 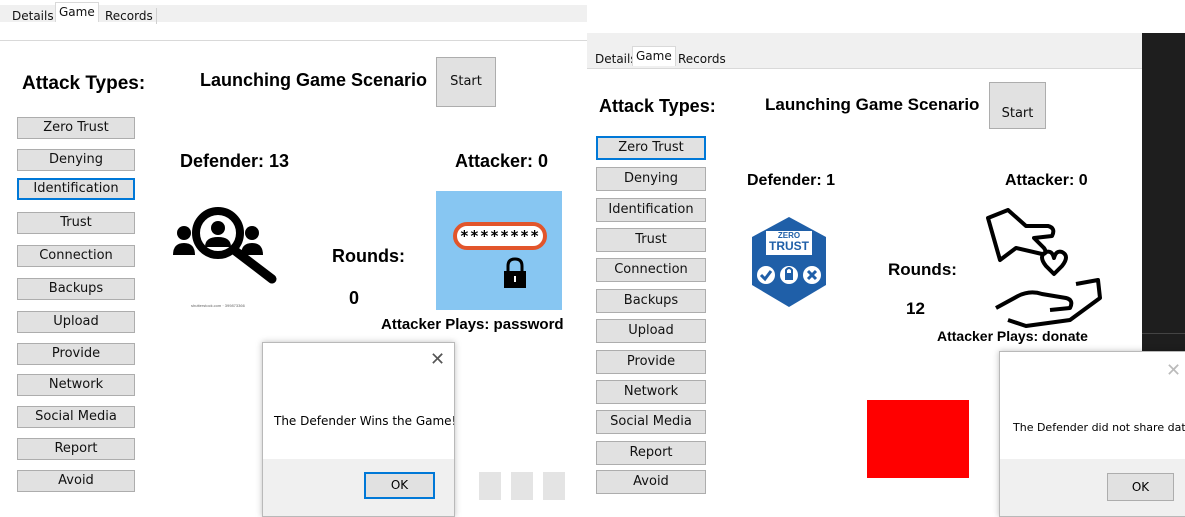 What do you see at coordinates (1163, 333) in the screenshot?
I see `divider` at bounding box center [1163, 333].